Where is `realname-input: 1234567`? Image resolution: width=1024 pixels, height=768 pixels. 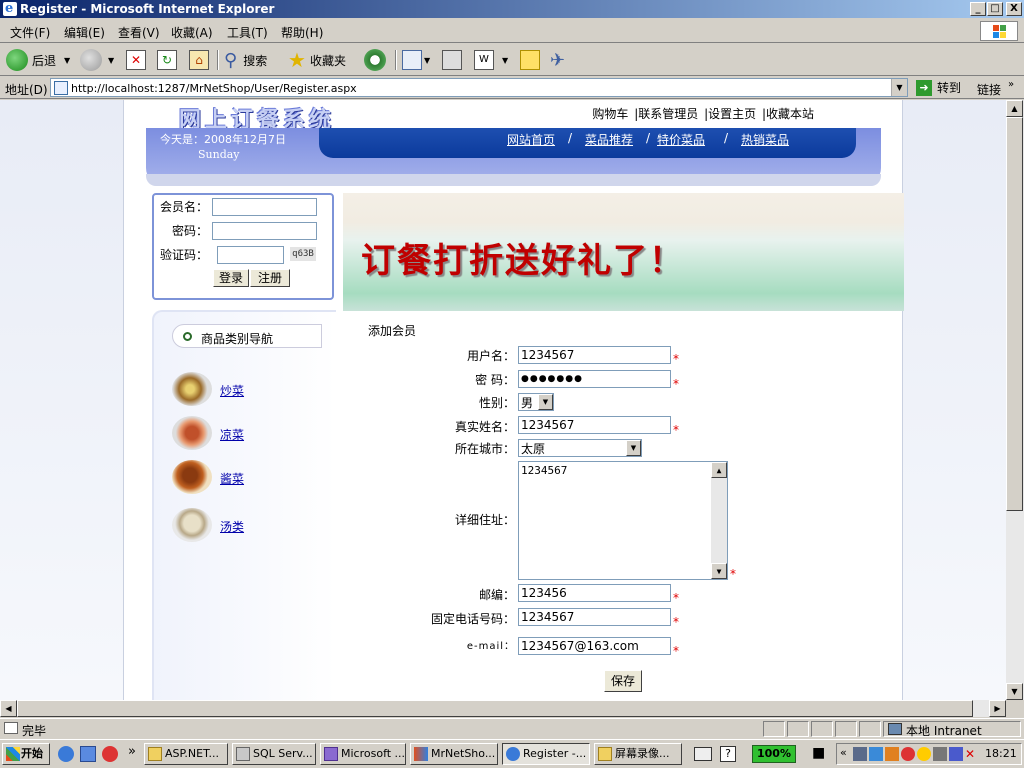 realname-input: 1234567 is located at coordinates (594, 425).